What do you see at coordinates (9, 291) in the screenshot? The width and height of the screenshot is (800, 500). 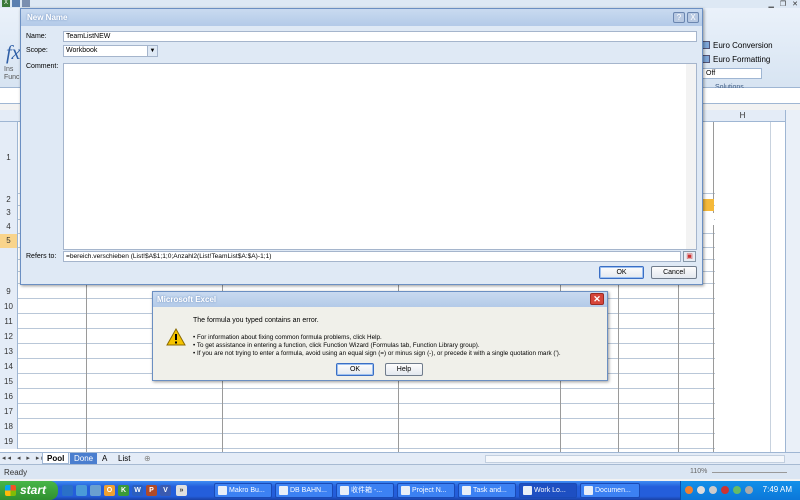 I see `row-header: 9` at bounding box center [9, 291].